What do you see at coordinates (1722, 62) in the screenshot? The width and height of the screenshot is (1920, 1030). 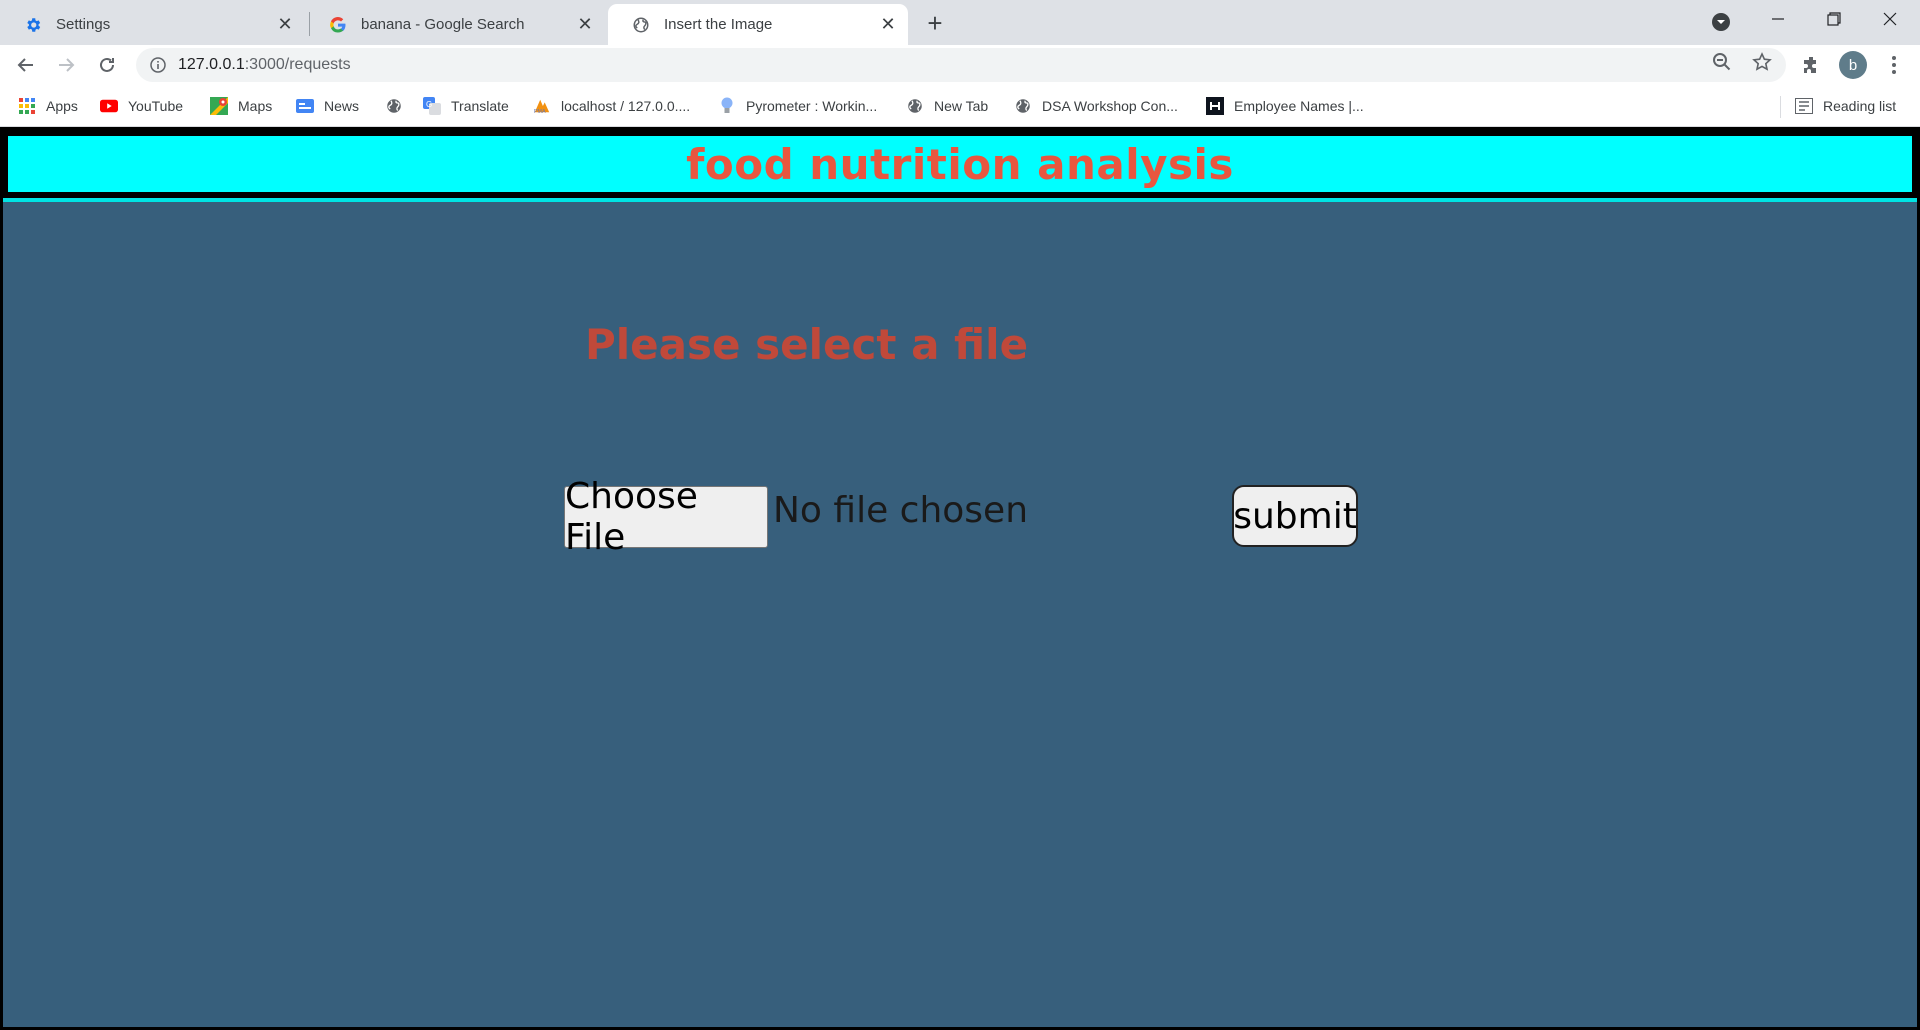 I see `zoom-out-icon` at bounding box center [1722, 62].